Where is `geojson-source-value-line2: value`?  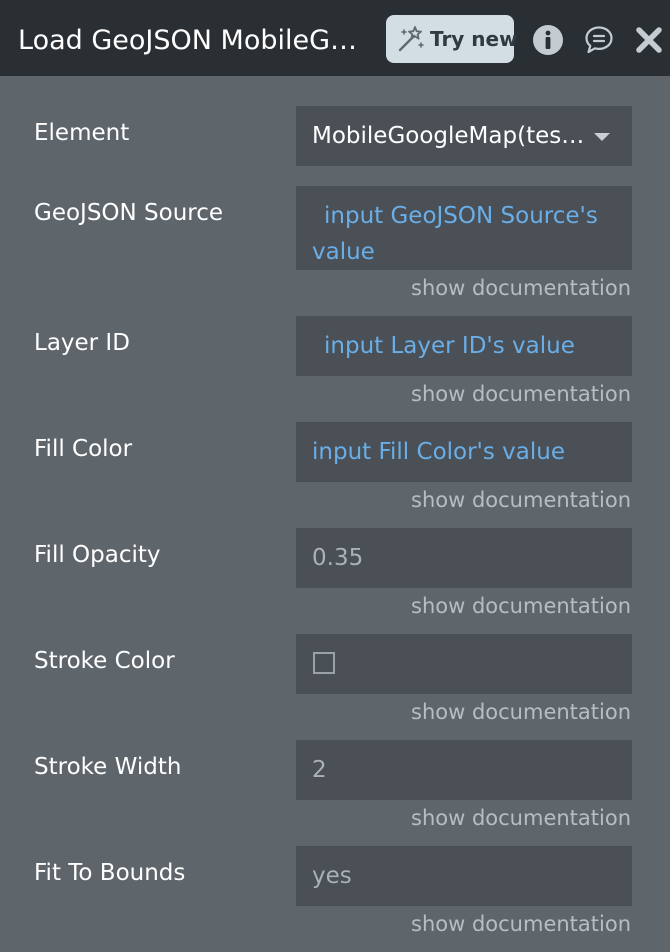 geojson-source-value-line2: value is located at coordinates (343, 252).